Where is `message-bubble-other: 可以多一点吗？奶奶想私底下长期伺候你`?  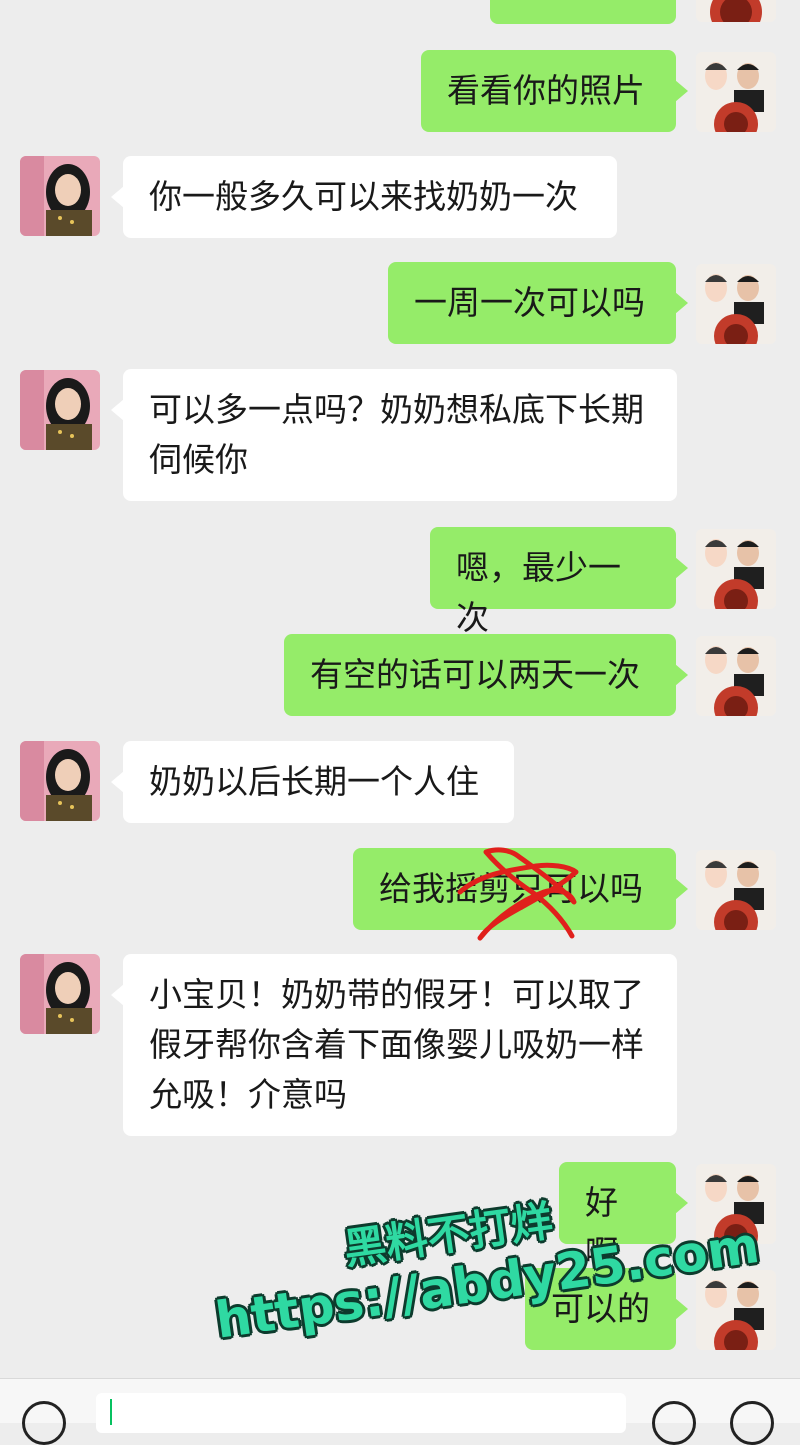 message-bubble-other: 可以多一点吗？奶奶想私底下长期伺候你 is located at coordinates (394, 435).